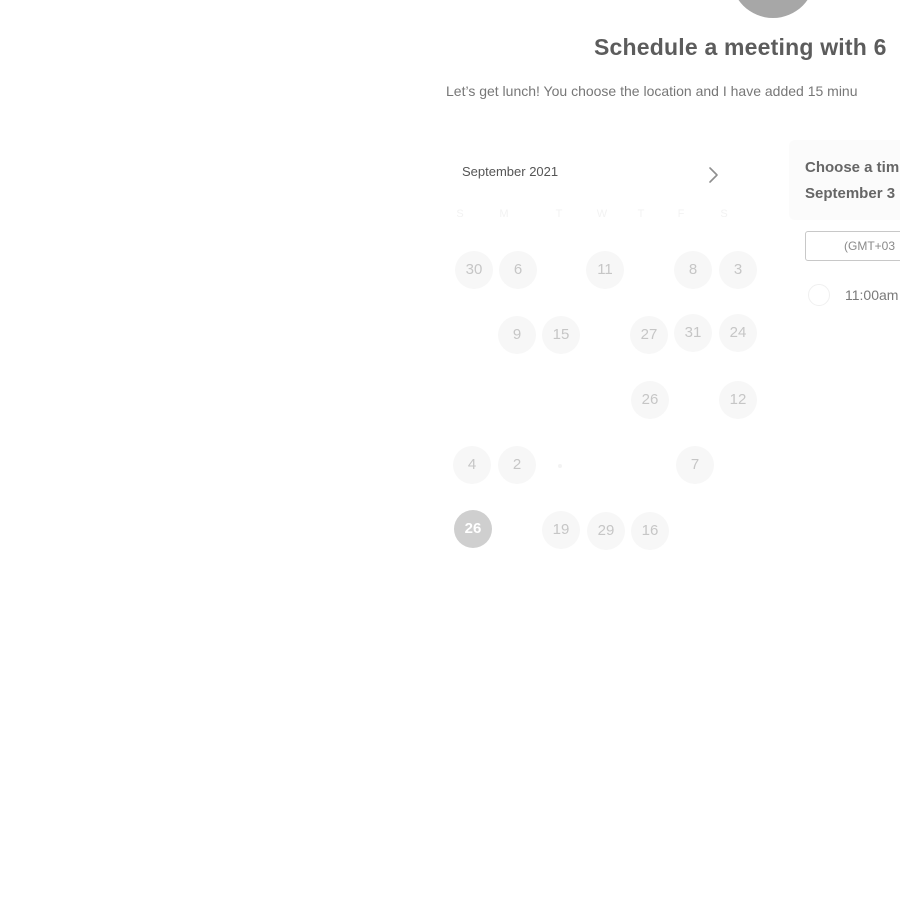  I want to click on calendar-day-selected: 26, so click(473, 529).